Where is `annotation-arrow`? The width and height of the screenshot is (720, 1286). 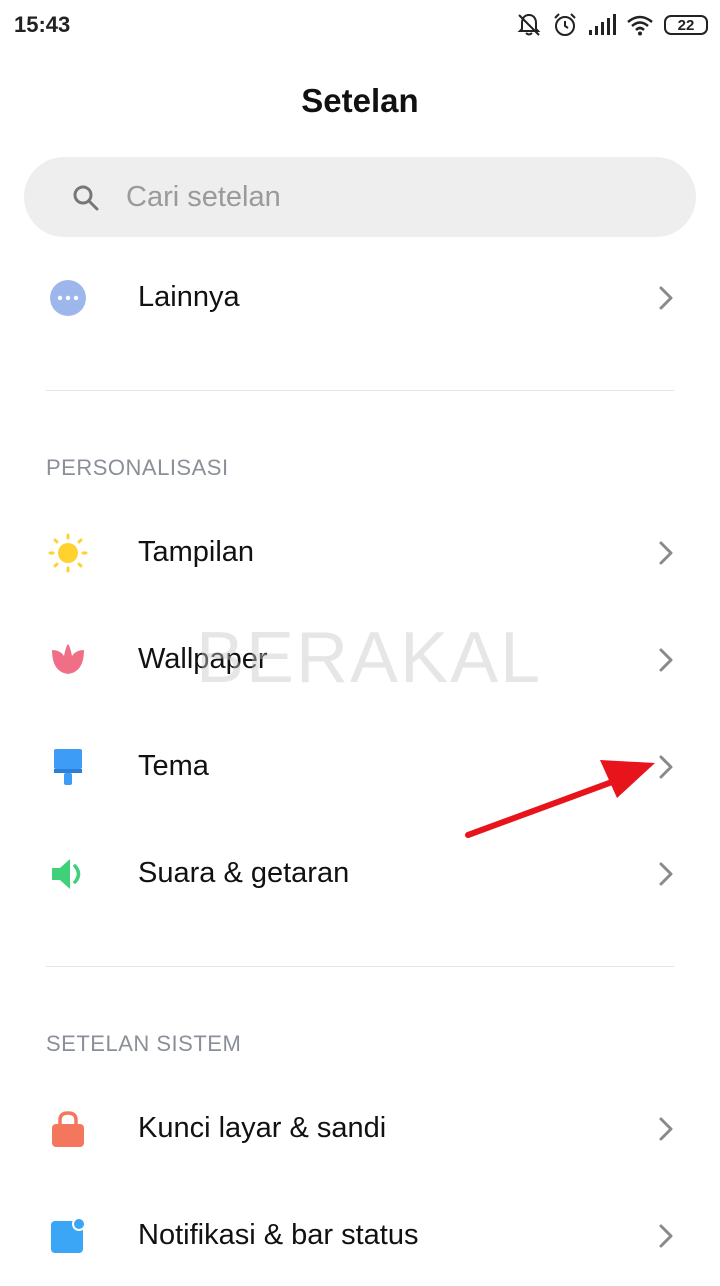 annotation-arrow is located at coordinates (560, 799).